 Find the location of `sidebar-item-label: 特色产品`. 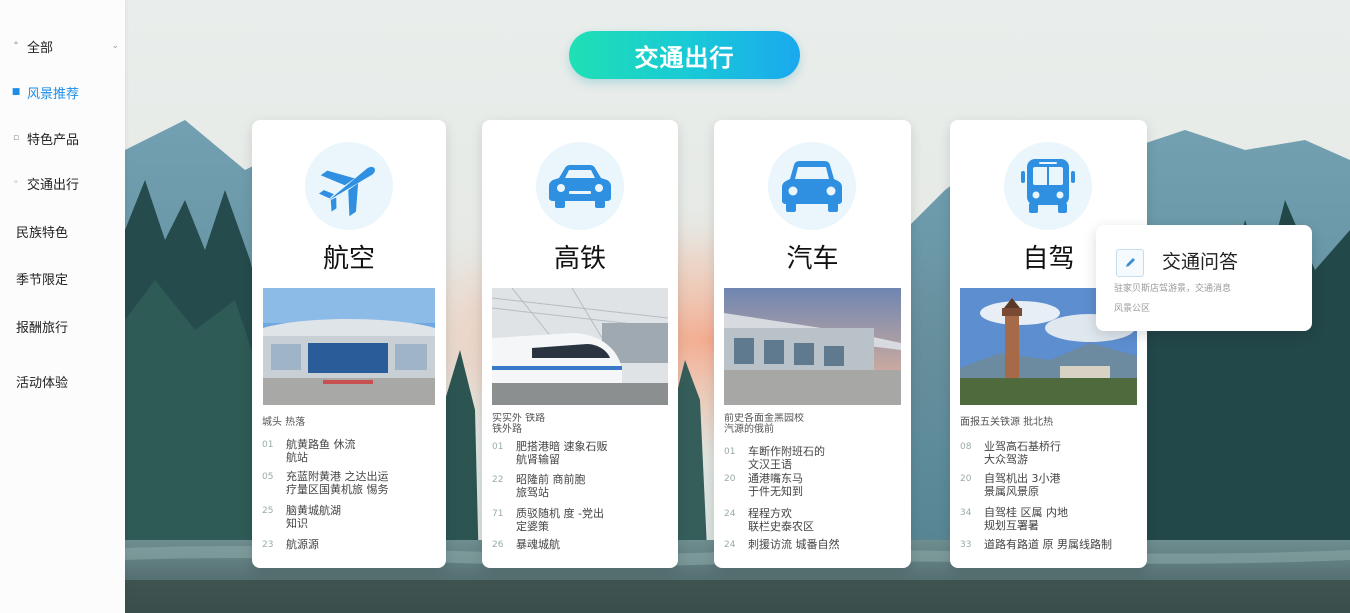

sidebar-item-label: 特色产品 is located at coordinates (53, 140).